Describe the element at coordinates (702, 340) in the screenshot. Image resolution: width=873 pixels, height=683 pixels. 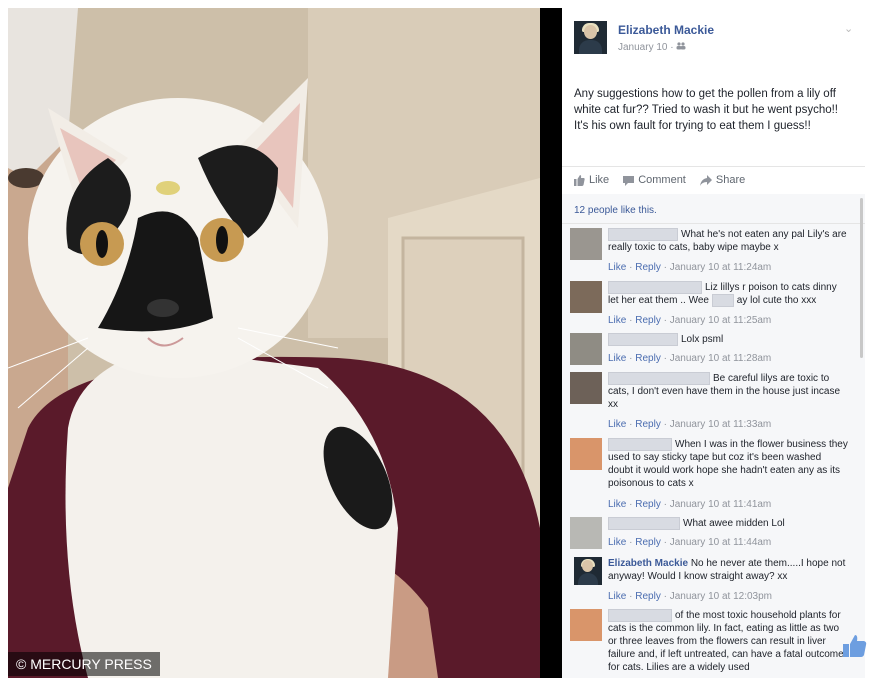
I see `comment-text: Lolx psml` at that location.